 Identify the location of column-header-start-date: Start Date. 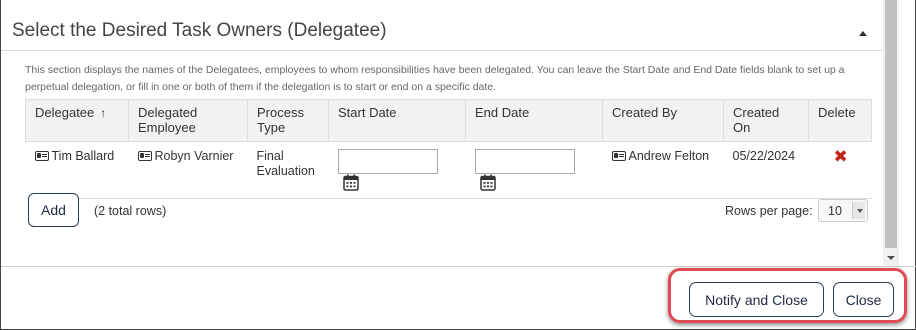
(397, 120).